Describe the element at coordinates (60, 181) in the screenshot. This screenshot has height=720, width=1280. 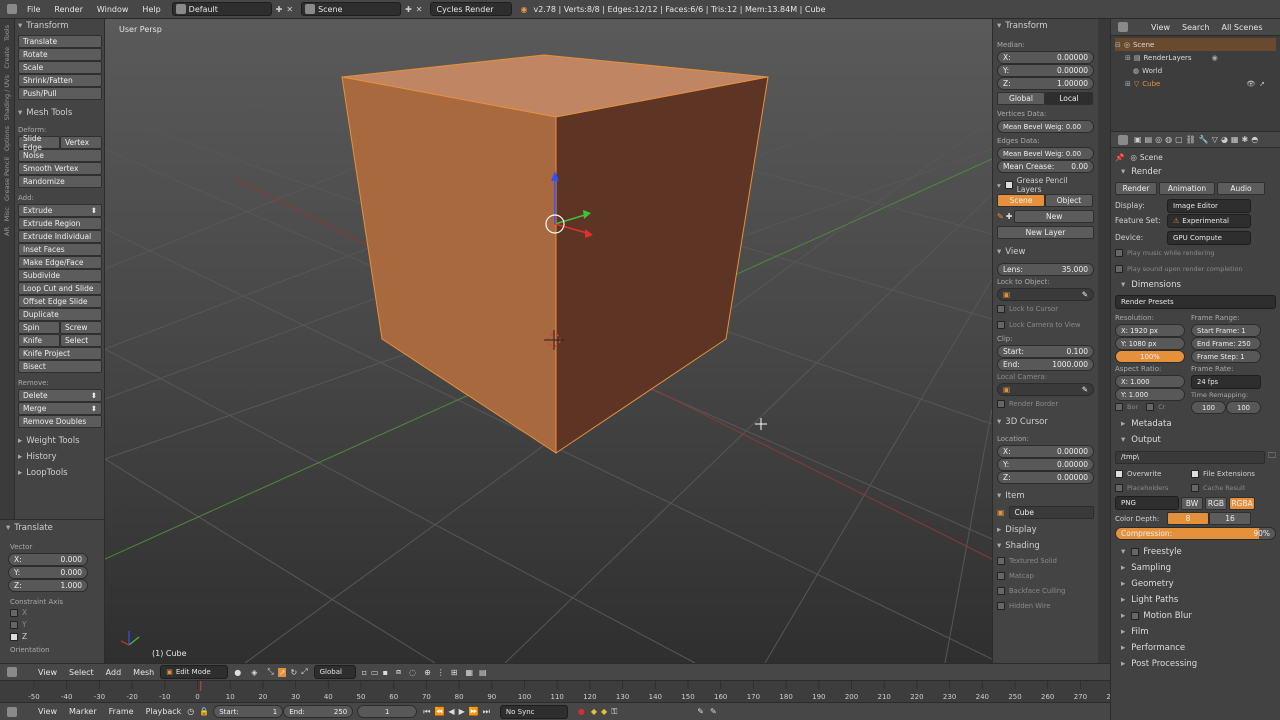
I see `randomize-button: Randomize` at that location.